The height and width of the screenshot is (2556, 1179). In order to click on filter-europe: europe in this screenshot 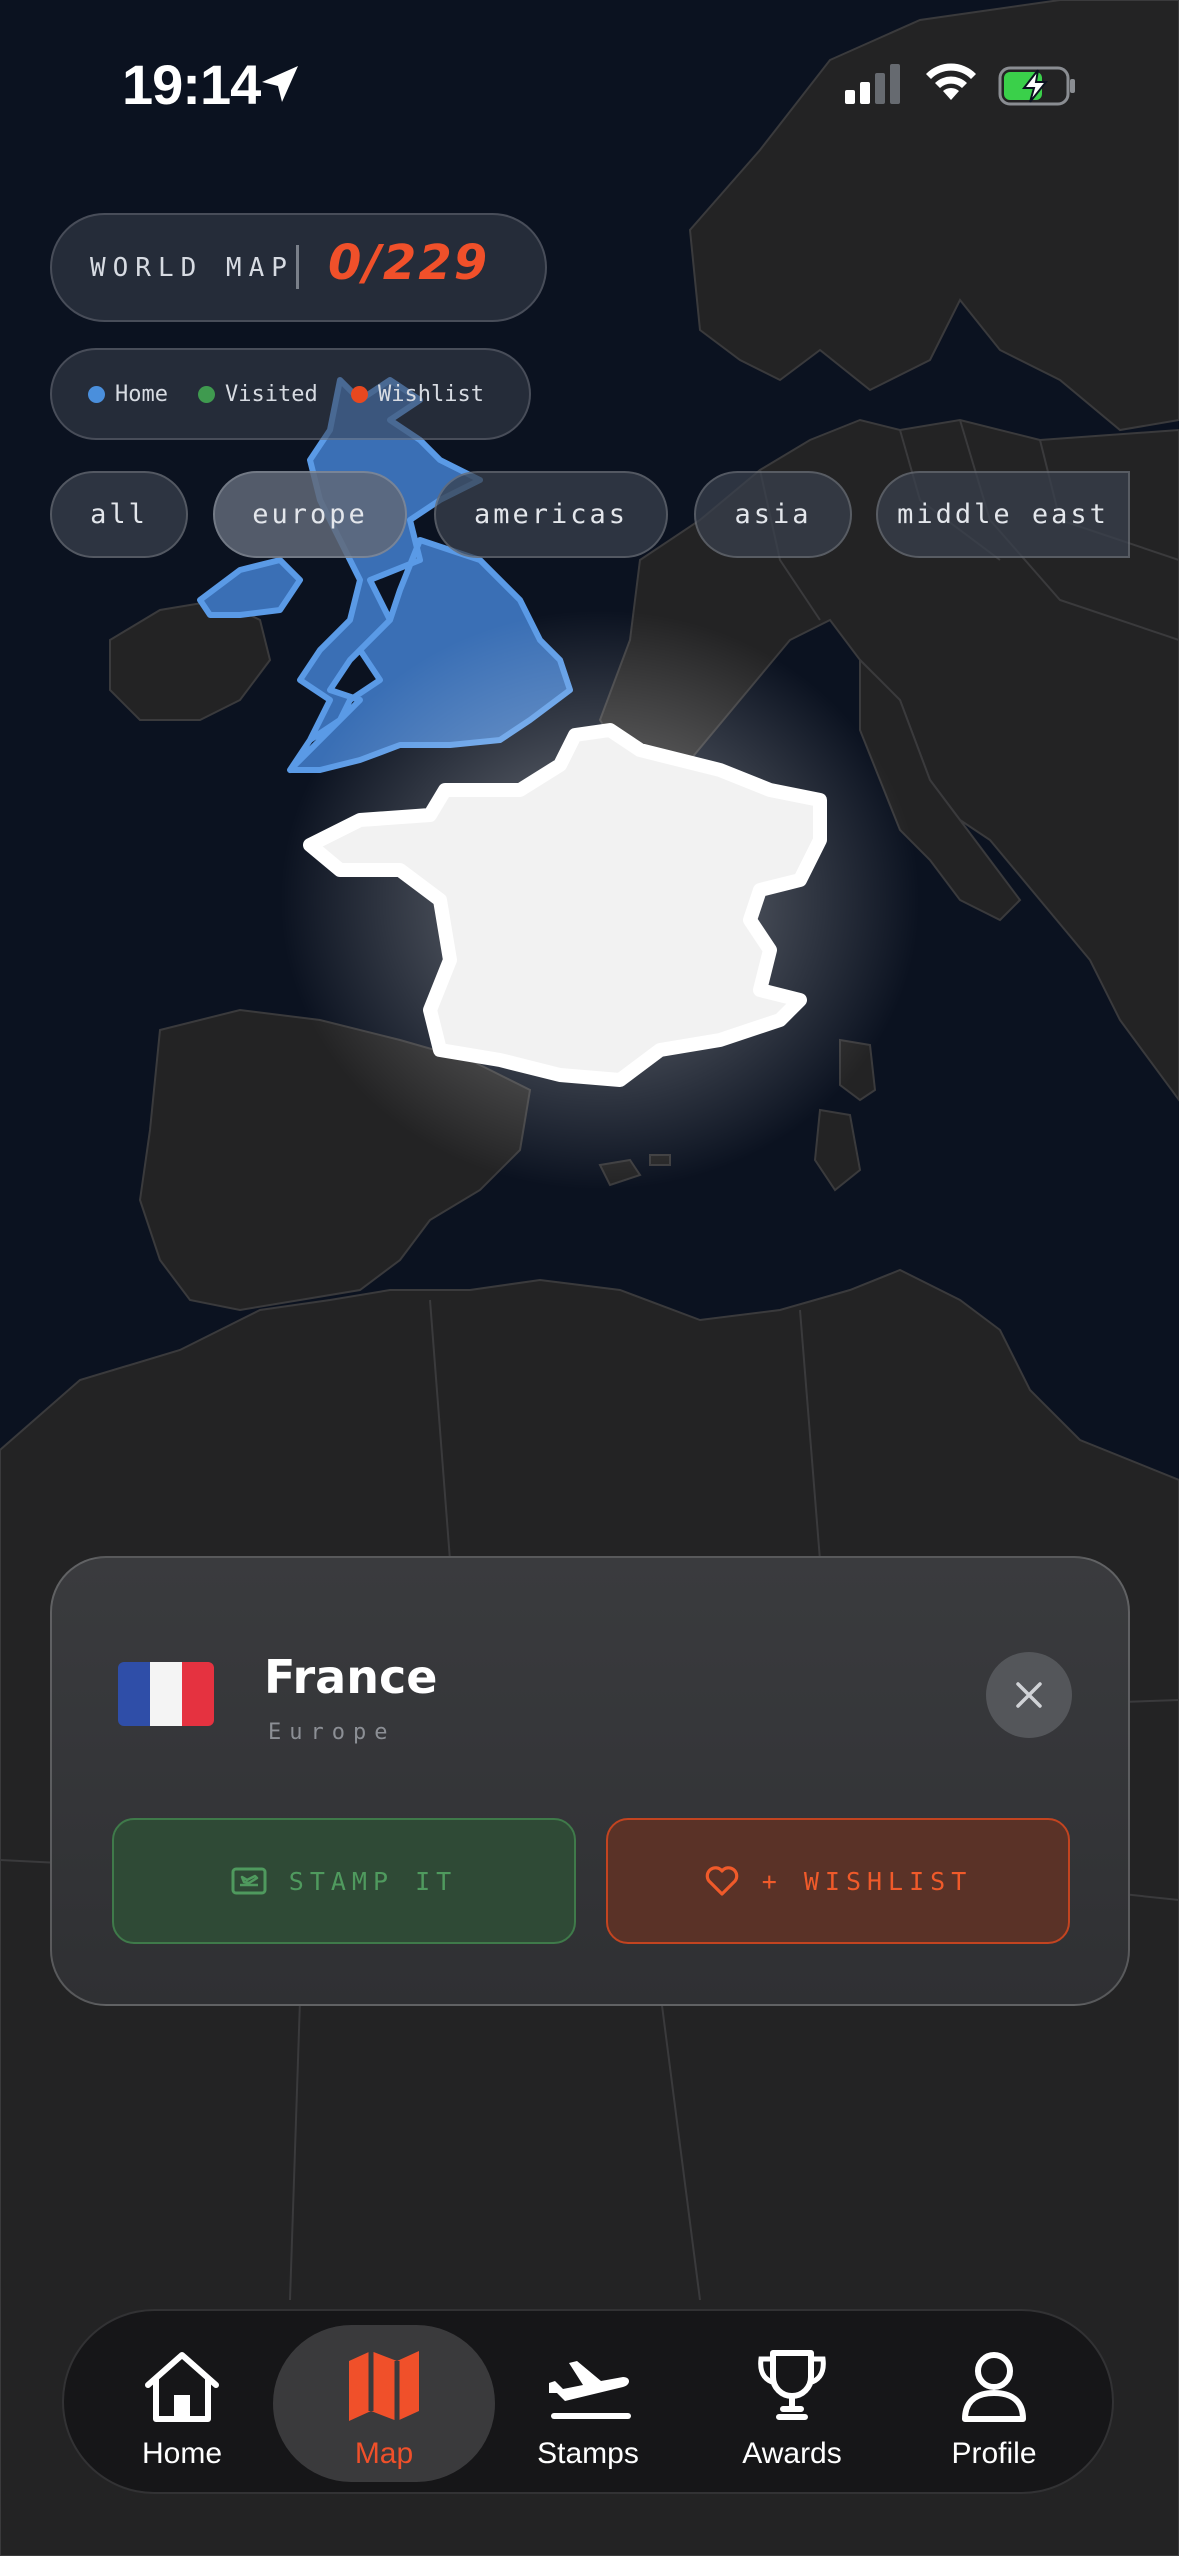, I will do `click(310, 514)`.